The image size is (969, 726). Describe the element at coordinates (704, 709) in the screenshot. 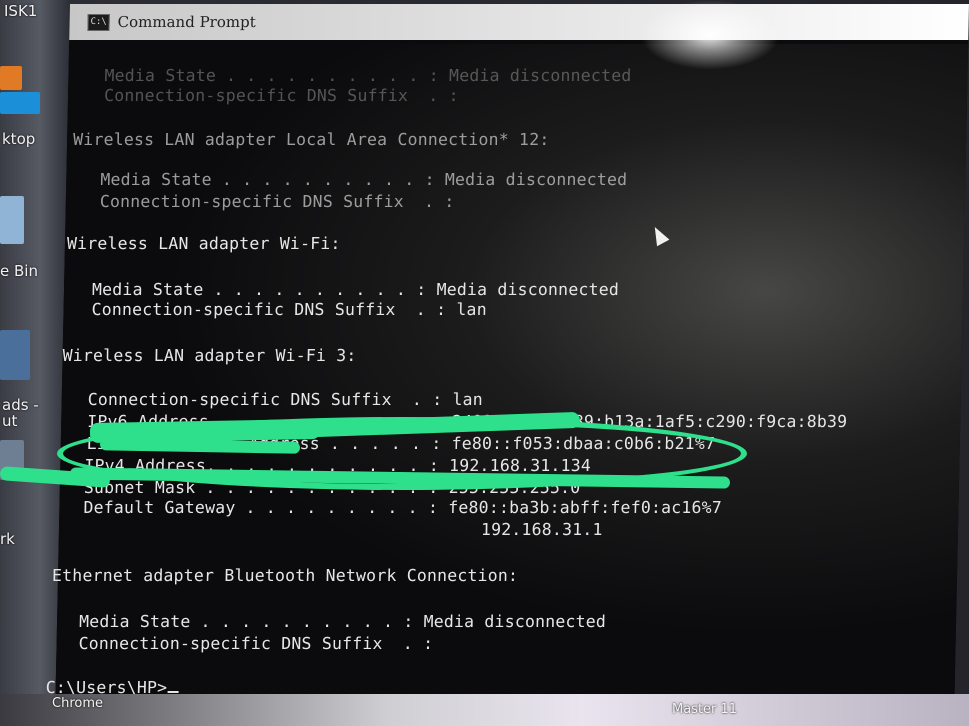

I see `taskbar-item-master: Master 11` at that location.